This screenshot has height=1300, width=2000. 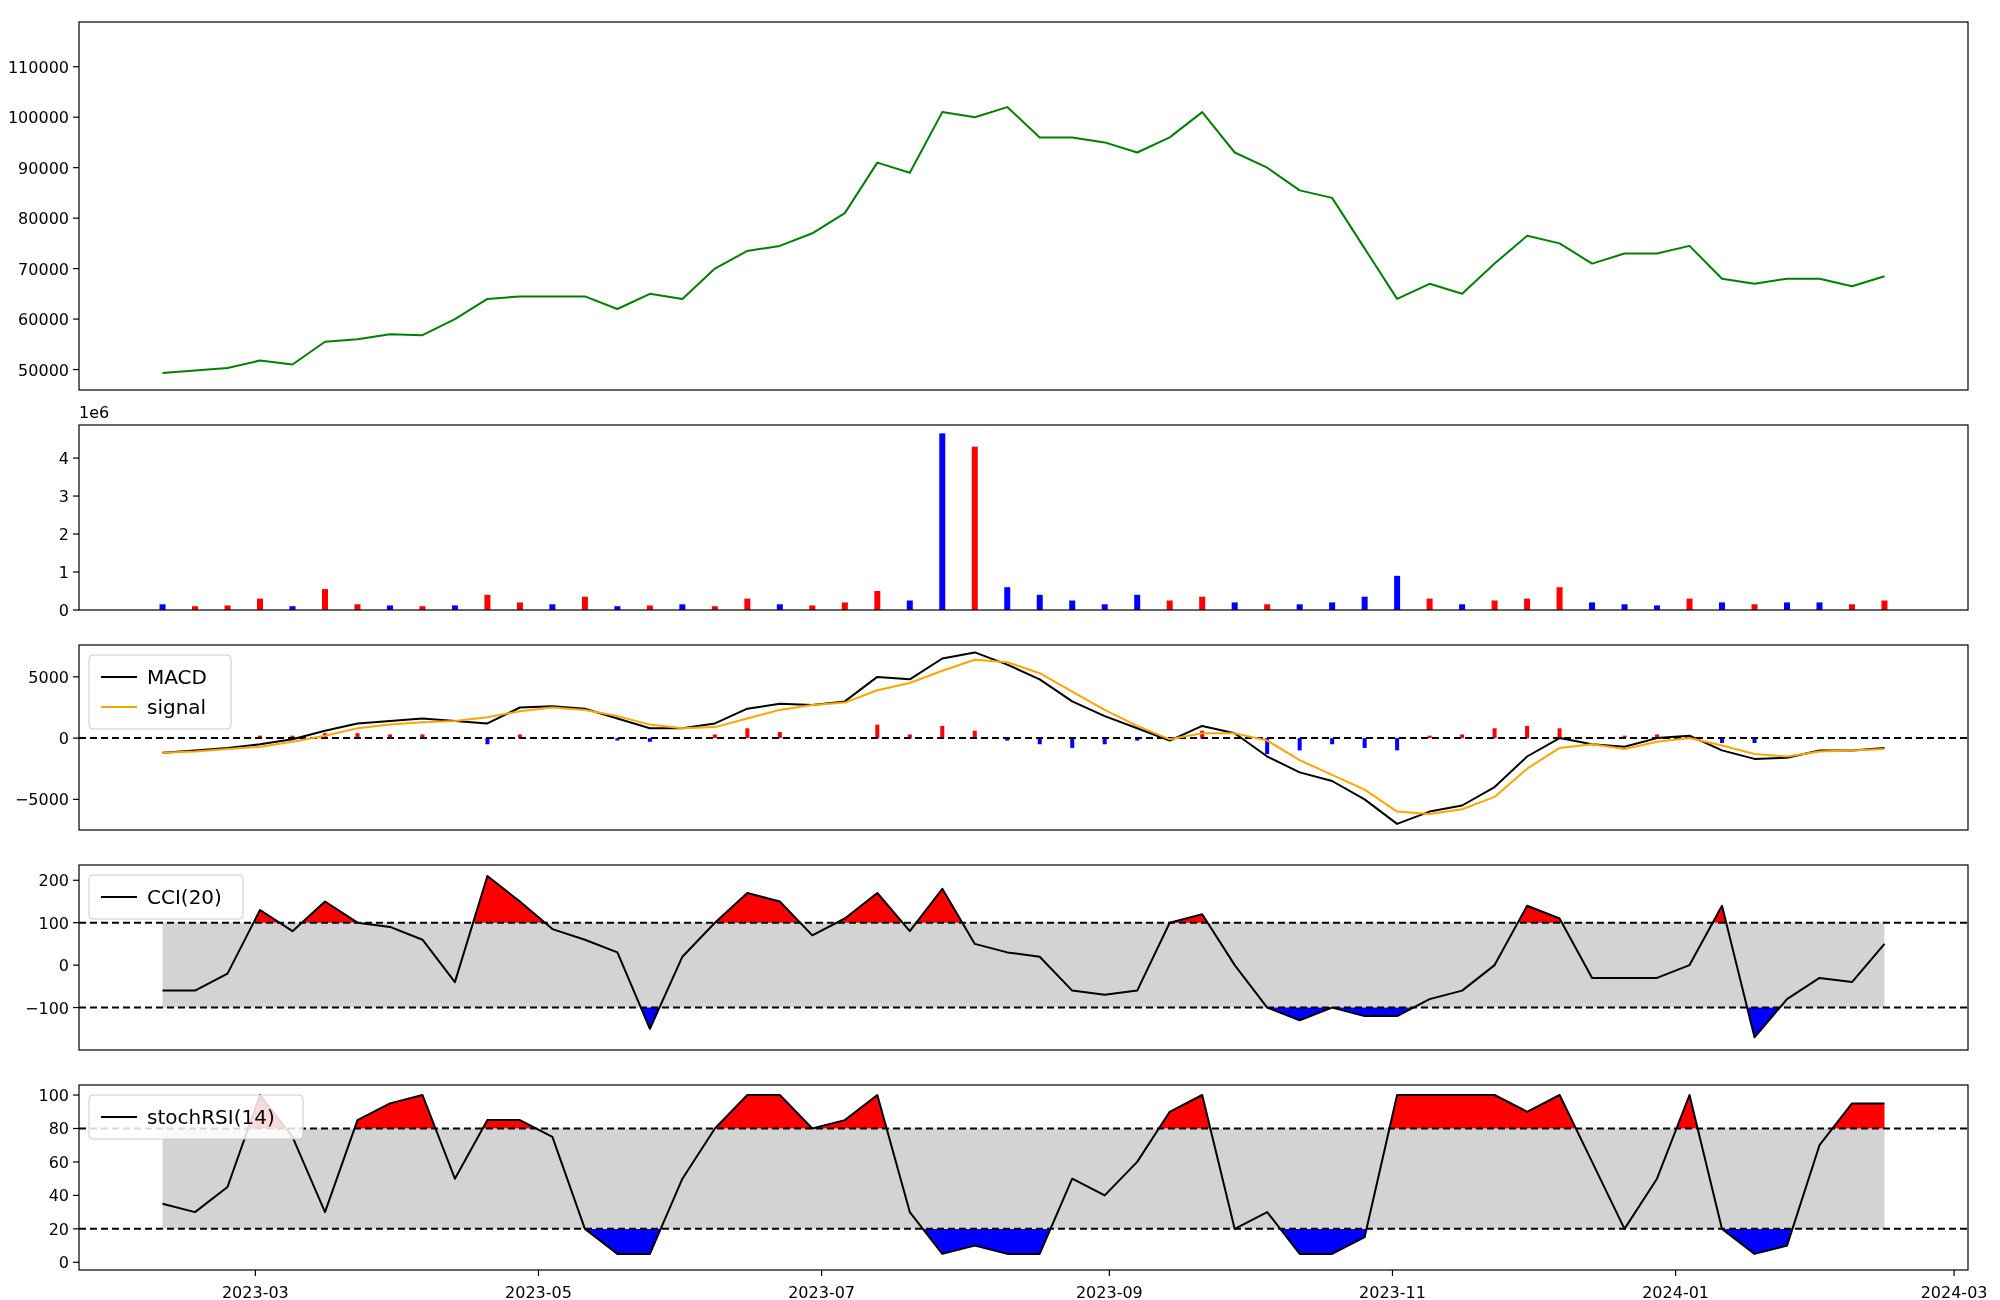 I want to click on legend-label: signal, so click(x=177, y=707).